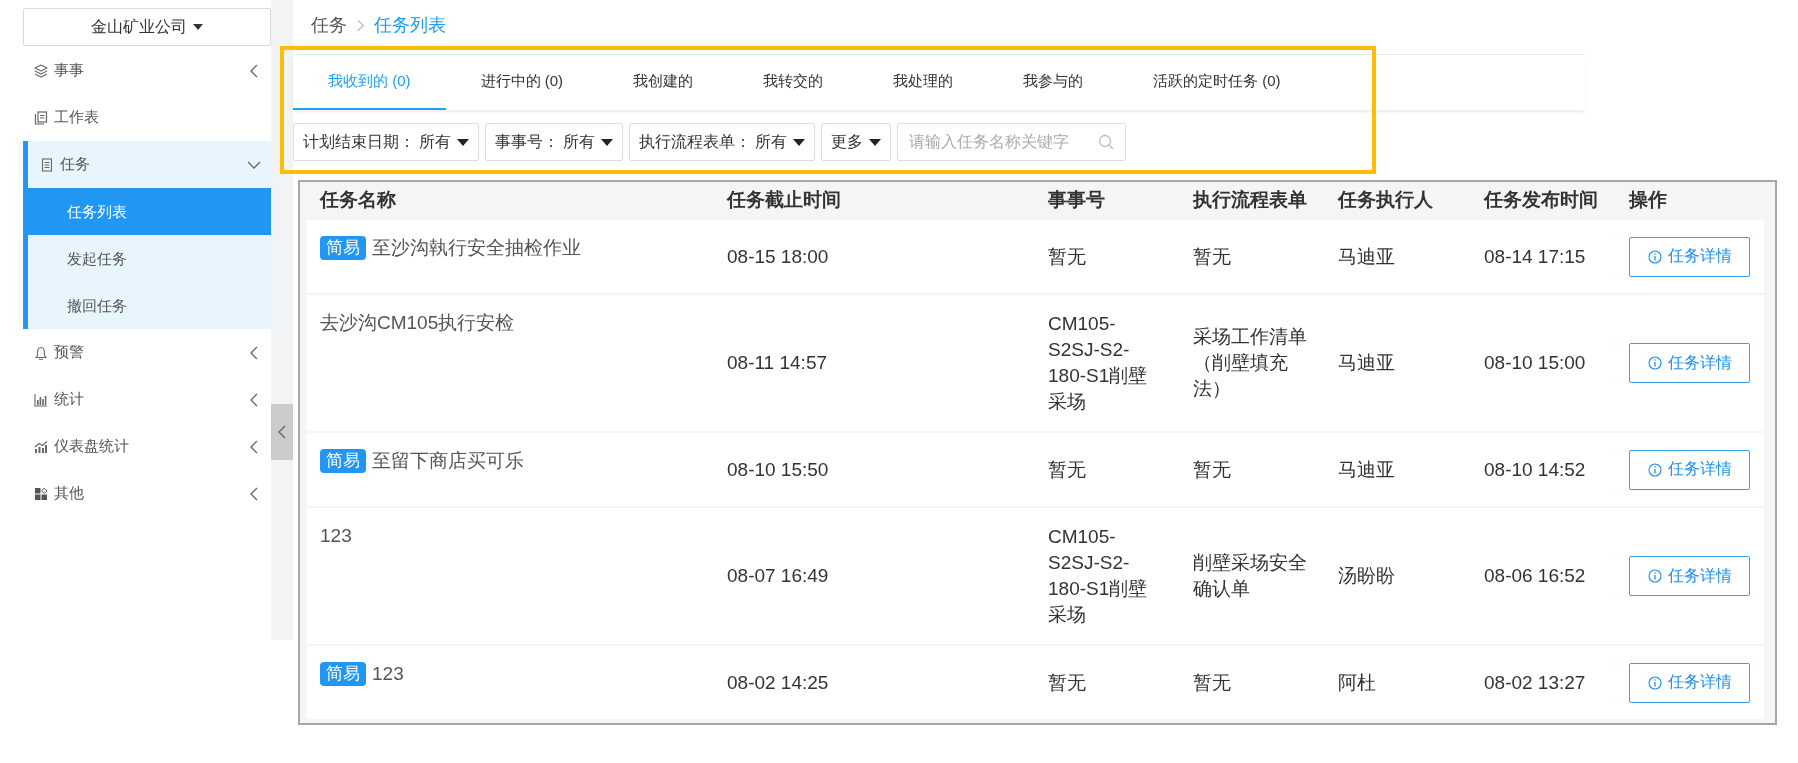 The height and width of the screenshot is (763, 1798). What do you see at coordinates (147, 70) in the screenshot?
I see `menu-item: 事事` at bounding box center [147, 70].